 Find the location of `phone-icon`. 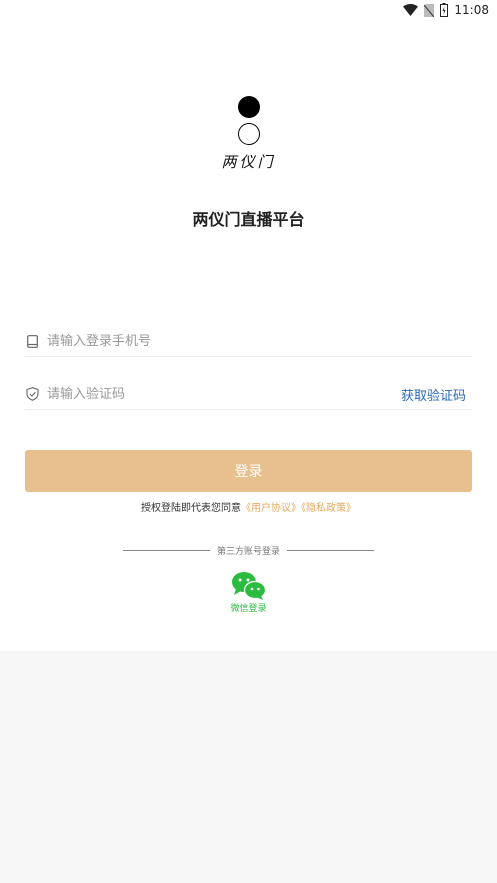

phone-icon is located at coordinates (32, 341).